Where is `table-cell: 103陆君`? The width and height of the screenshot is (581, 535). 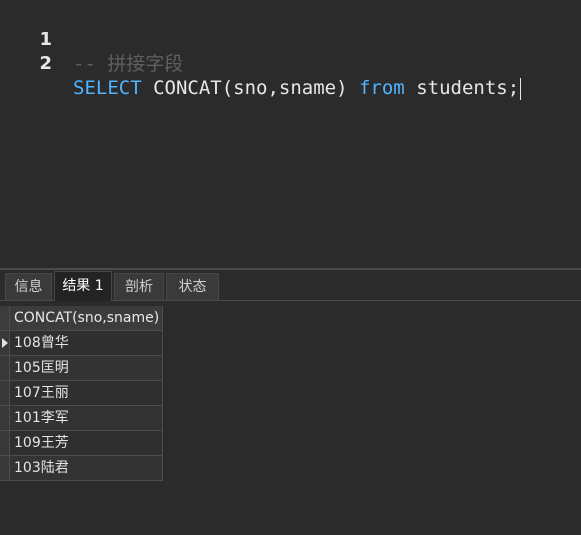 table-cell: 103陆君 is located at coordinates (86, 468).